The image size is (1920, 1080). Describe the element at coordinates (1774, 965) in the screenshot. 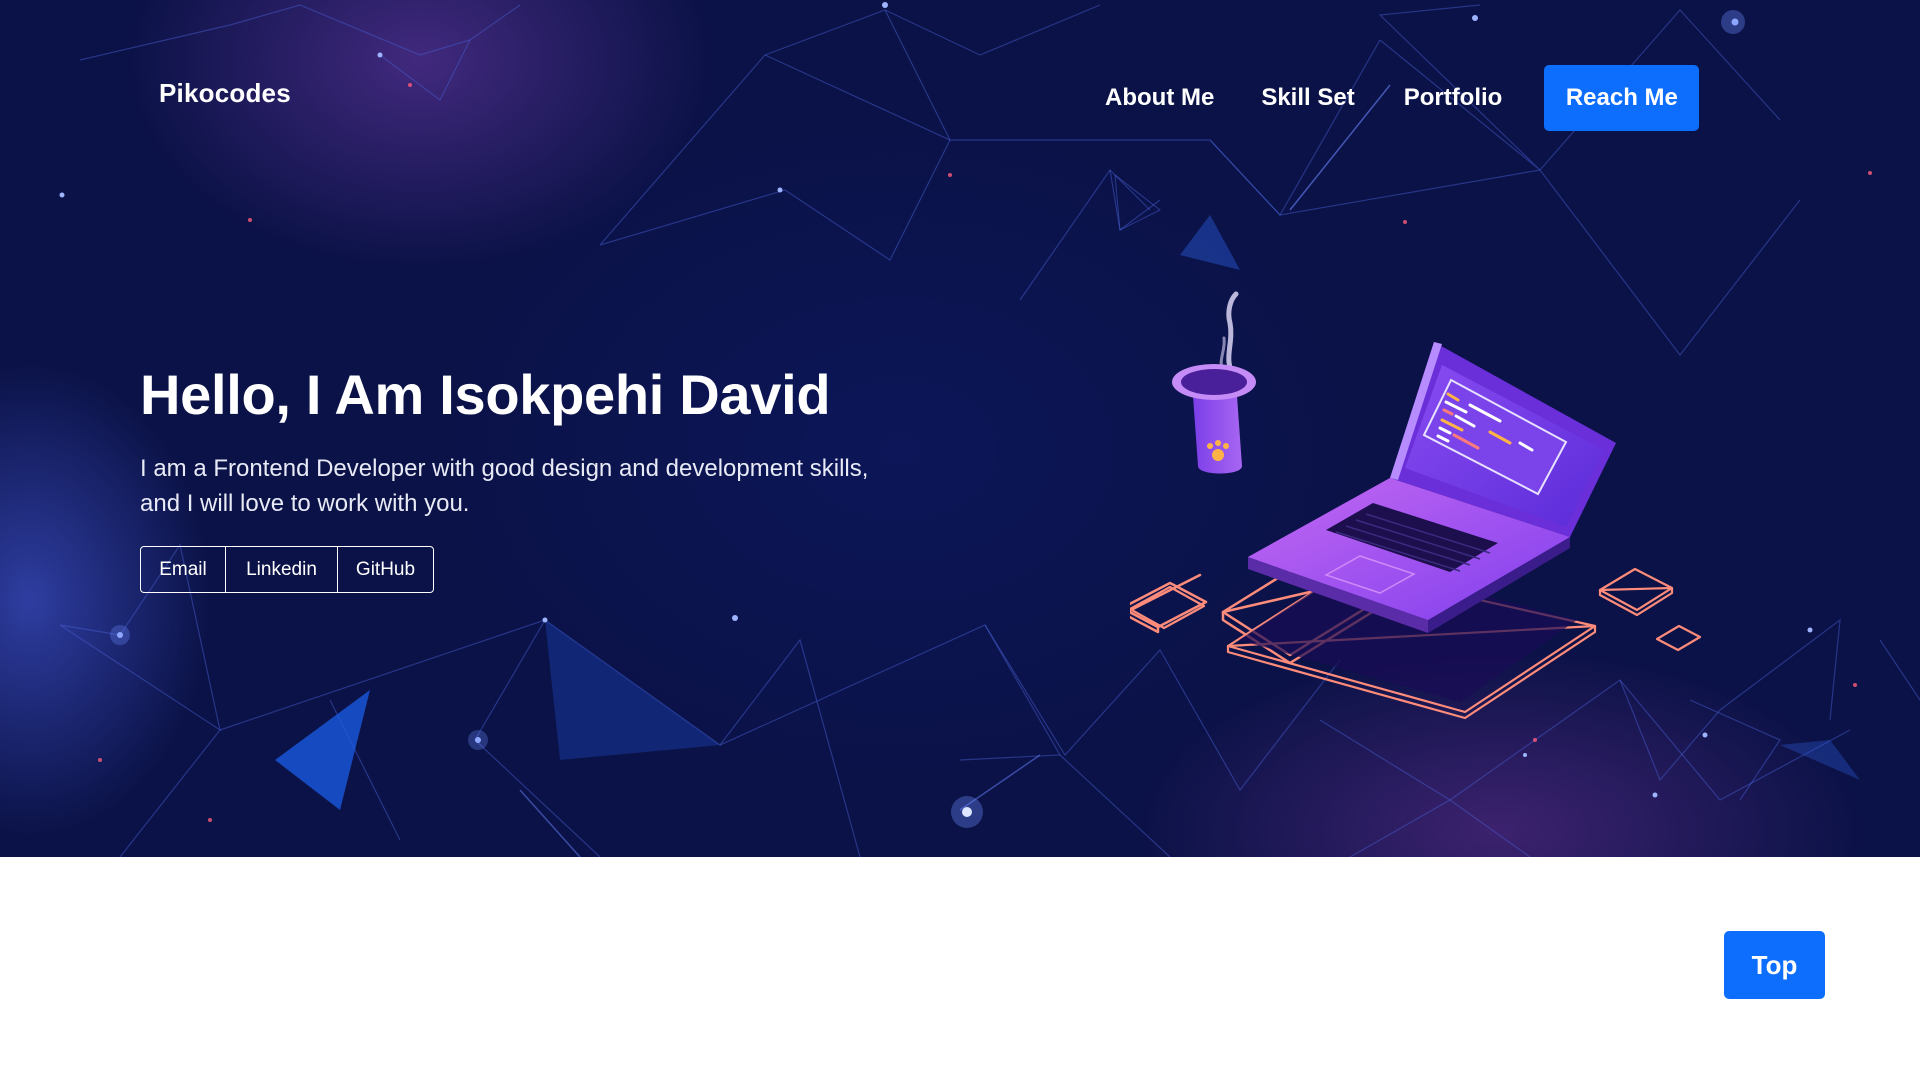

I see `scroll-to-top-button: Top` at that location.